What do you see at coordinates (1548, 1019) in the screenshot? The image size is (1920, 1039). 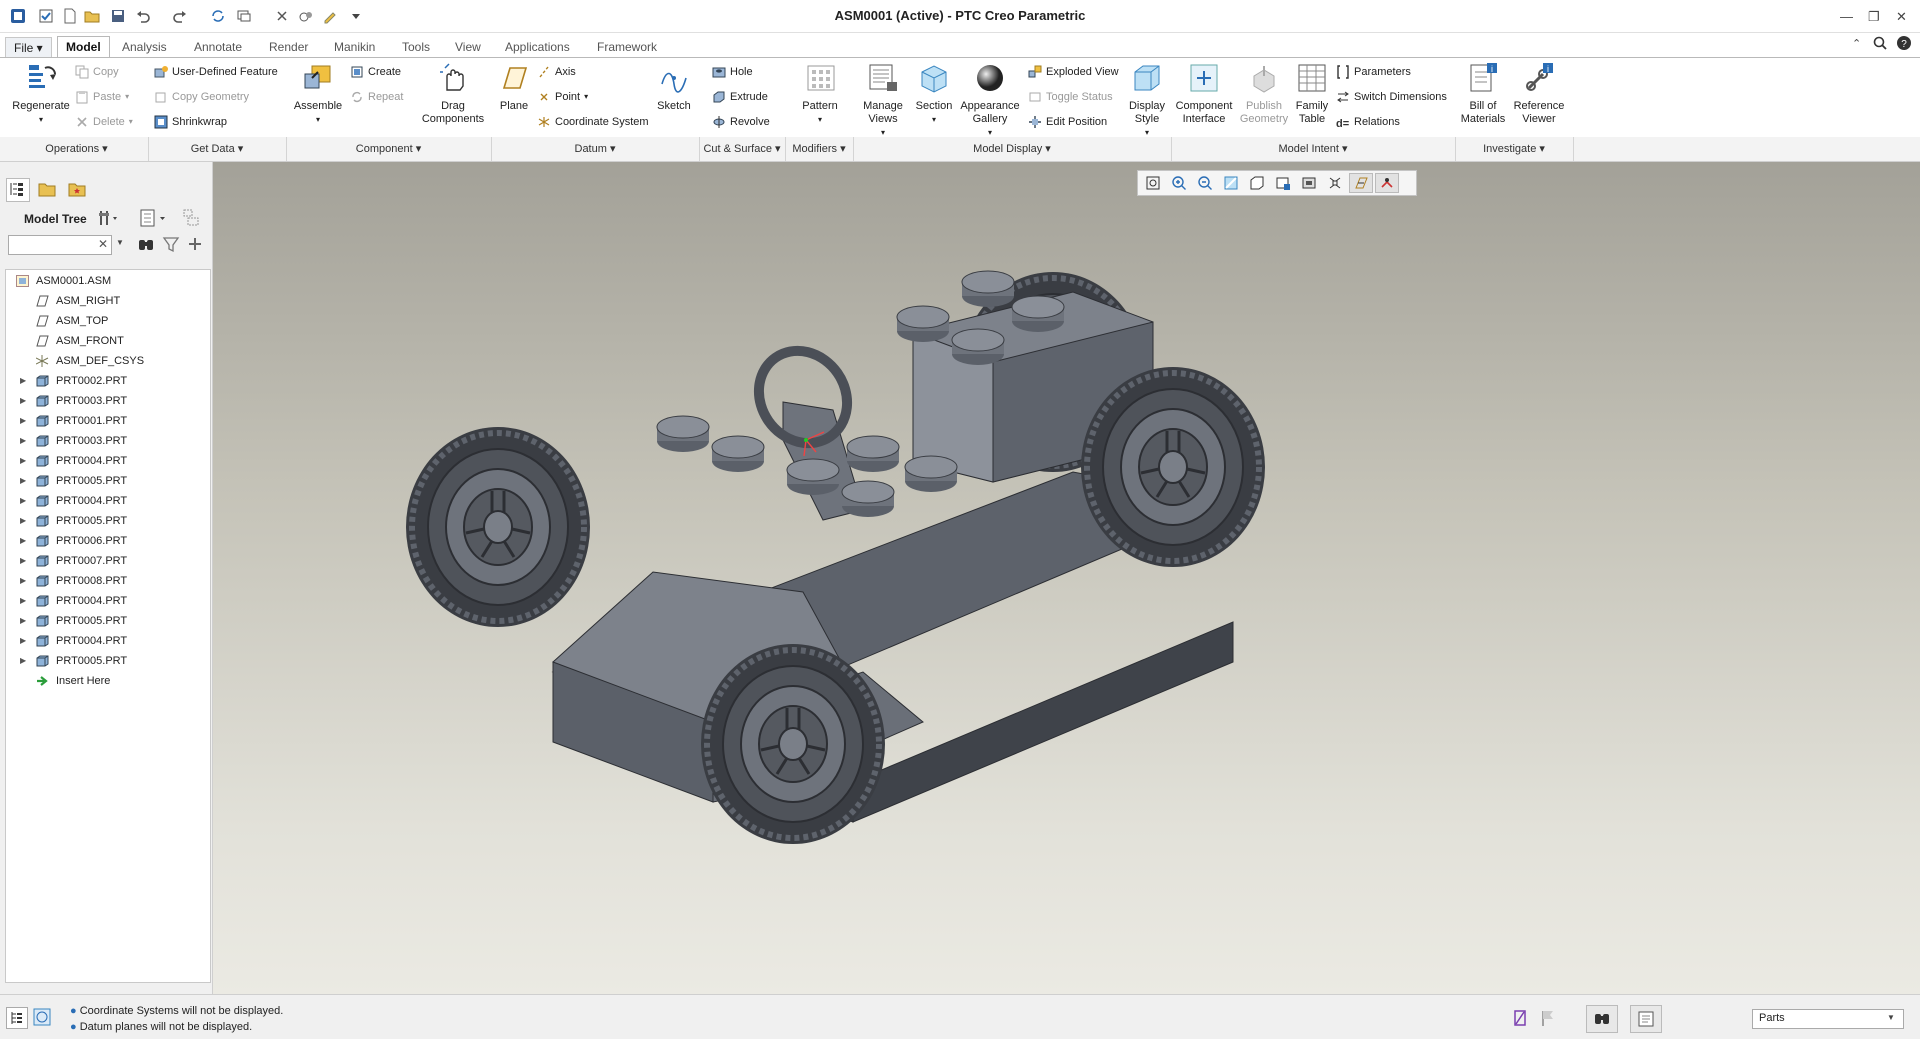 I see `flag-icon` at bounding box center [1548, 1019].